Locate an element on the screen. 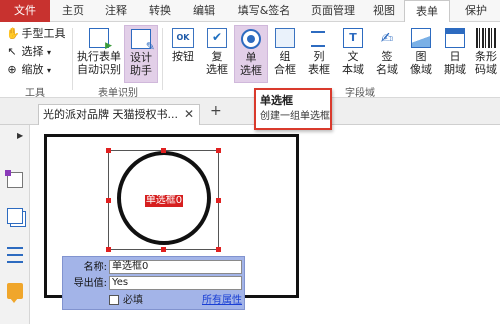 The image size is (500, 324). checkbox-field-label-2: 选框 is located at coordinates (217, 69).